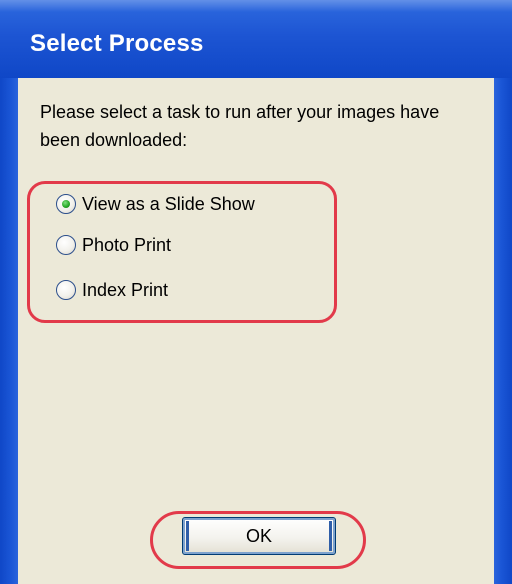 The height and width of the screenshot is (584, 512). I want to click on ok-button-label: OK, so click(258, 535).